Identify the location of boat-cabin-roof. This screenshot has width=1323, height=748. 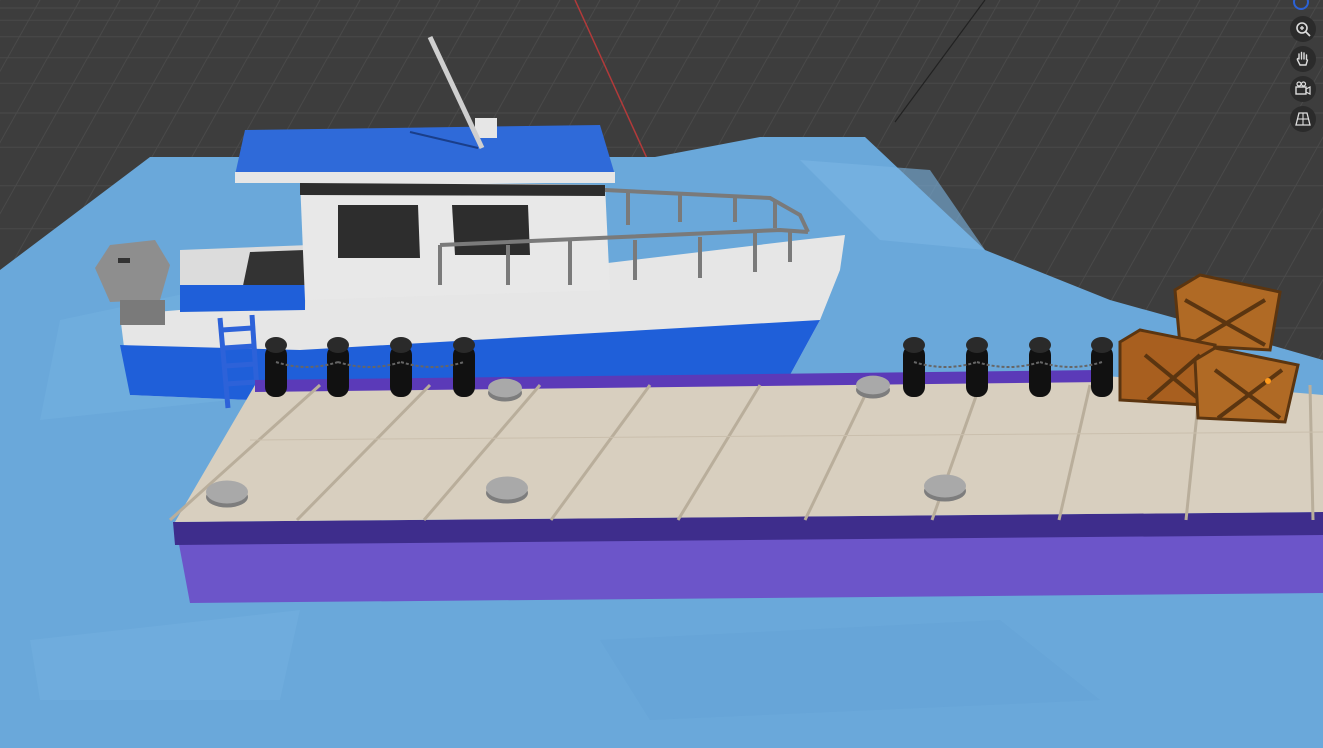
(425, 150).